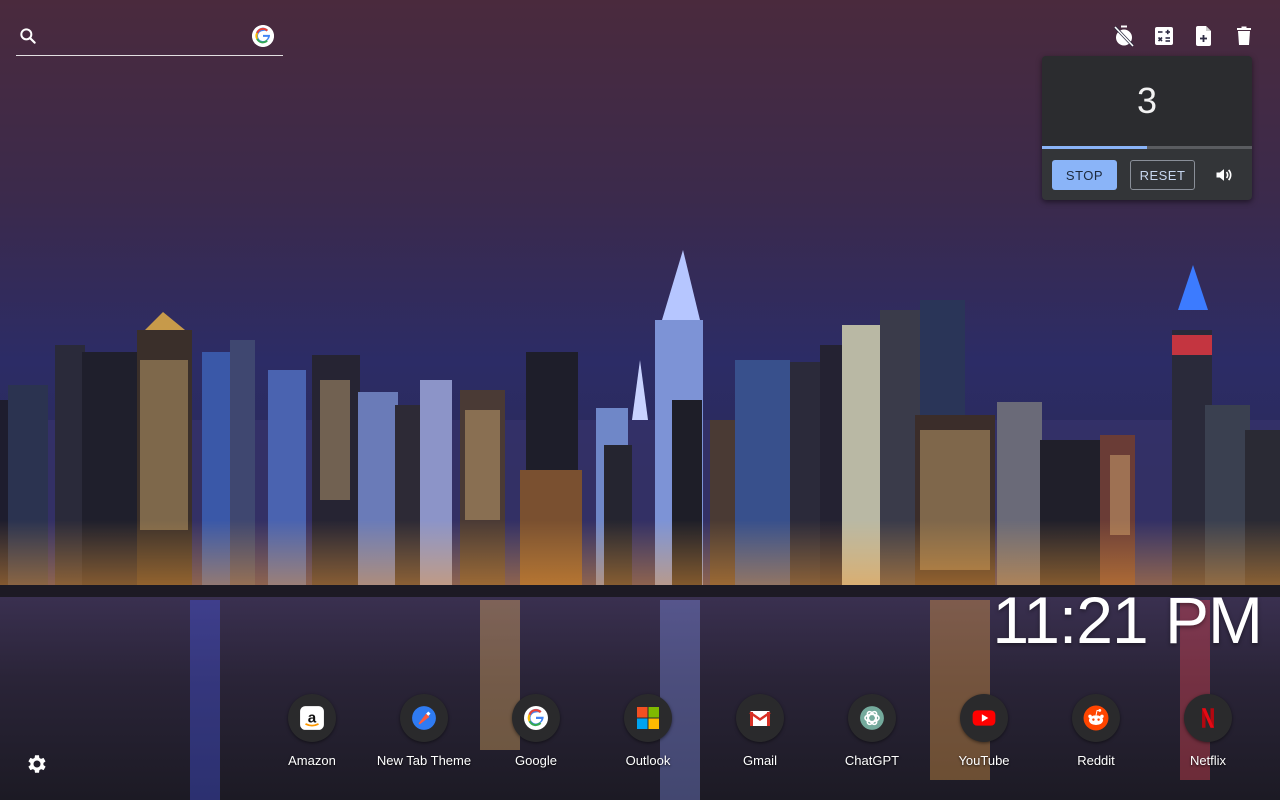  Describe the element at coordinates (760, 760) in the screenshot. I see `shortcut-label: Gmail` at that location.